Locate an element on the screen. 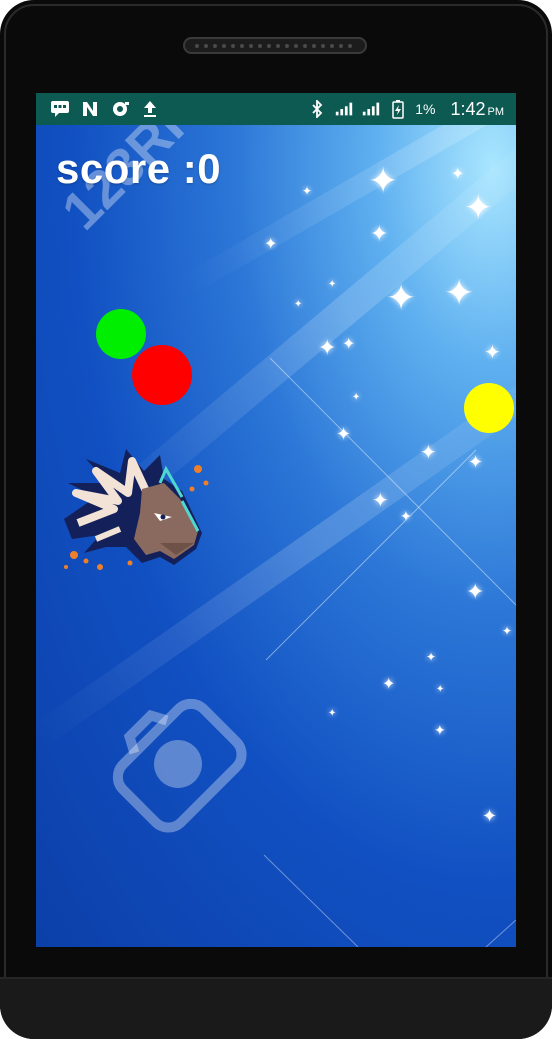 The width and height of the screenshot is (552, 1039). earpiece-speaker is located at coordinates (275, 45).